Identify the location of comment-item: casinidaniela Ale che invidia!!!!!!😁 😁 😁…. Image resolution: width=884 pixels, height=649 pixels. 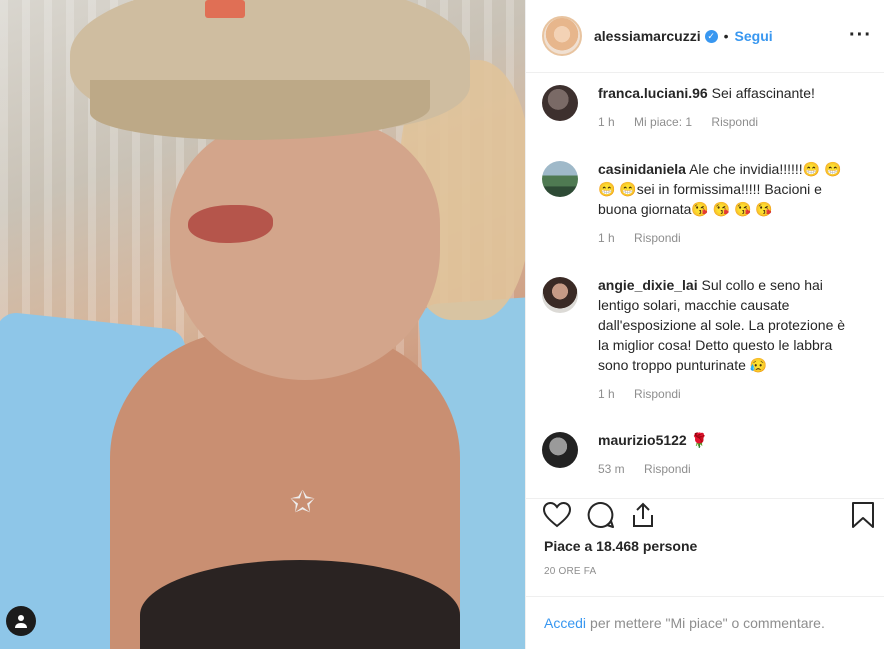
(702, 203).